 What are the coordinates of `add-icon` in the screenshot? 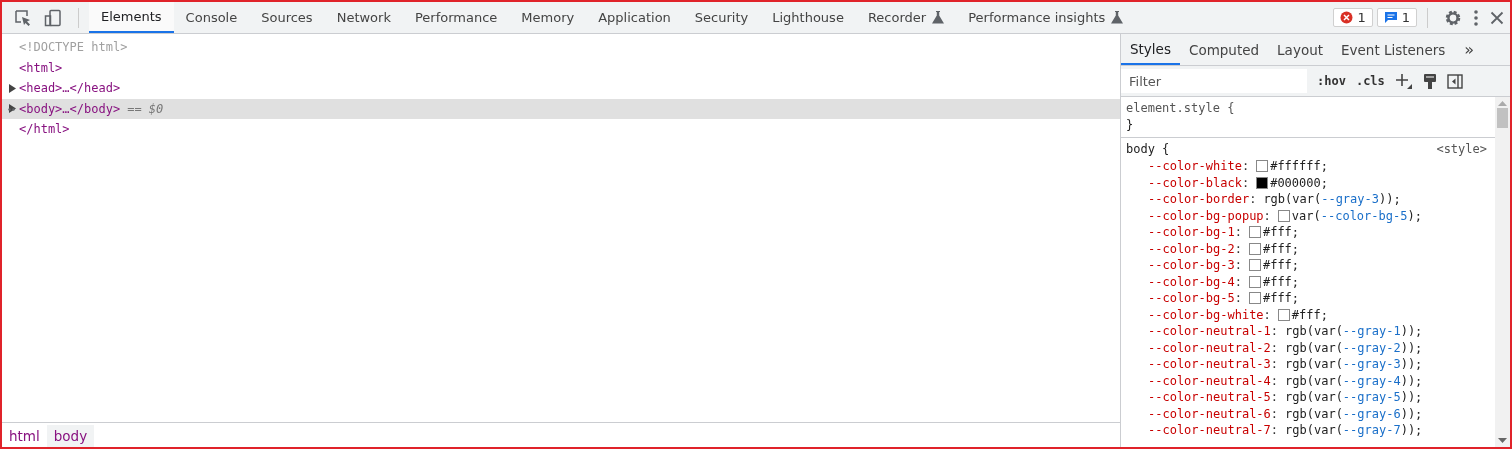 It's located at (1403, 81).